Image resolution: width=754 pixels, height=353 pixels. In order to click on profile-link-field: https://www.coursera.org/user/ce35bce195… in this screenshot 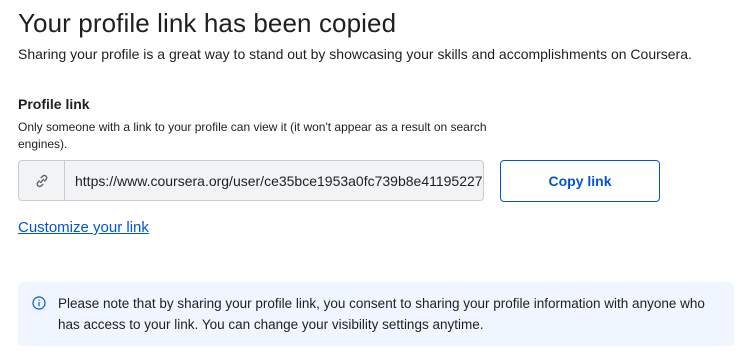, I will do `click(251, 180)`.